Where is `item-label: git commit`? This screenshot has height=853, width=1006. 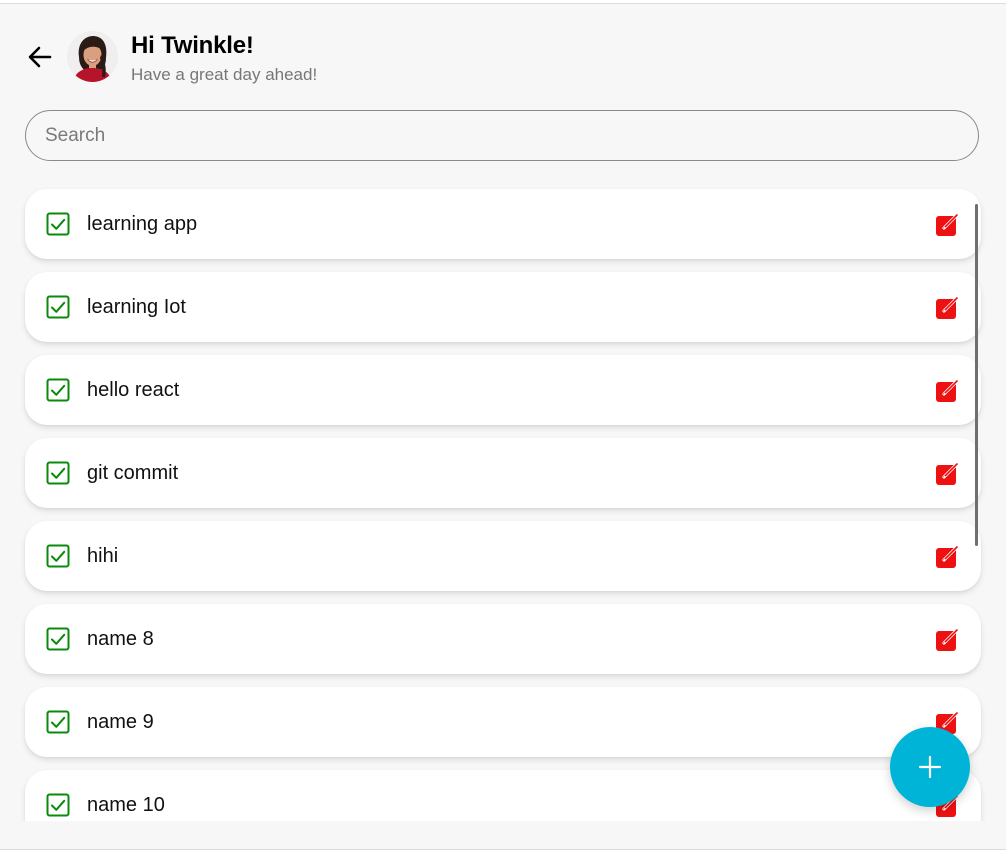
item-label: git commit is located at coordinates (133, 473).